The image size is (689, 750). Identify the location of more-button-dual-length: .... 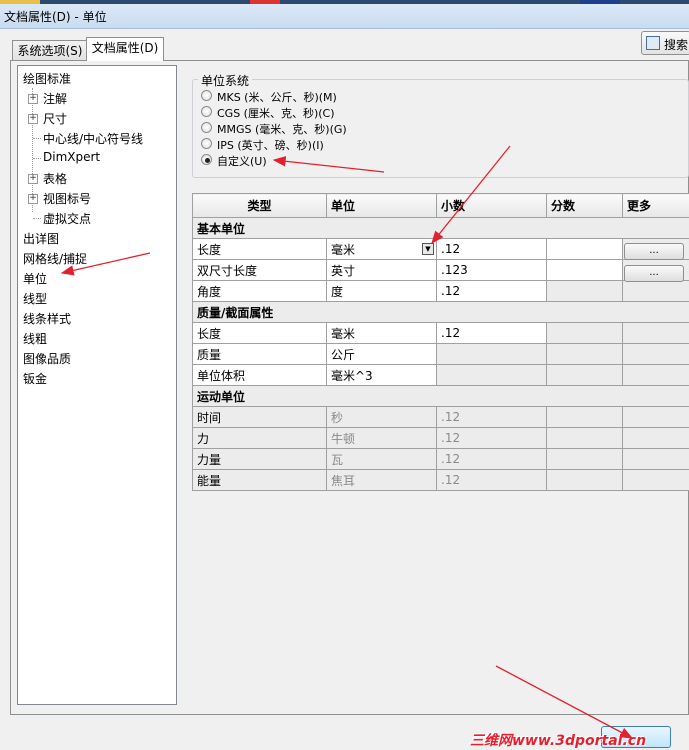
(654, 273).